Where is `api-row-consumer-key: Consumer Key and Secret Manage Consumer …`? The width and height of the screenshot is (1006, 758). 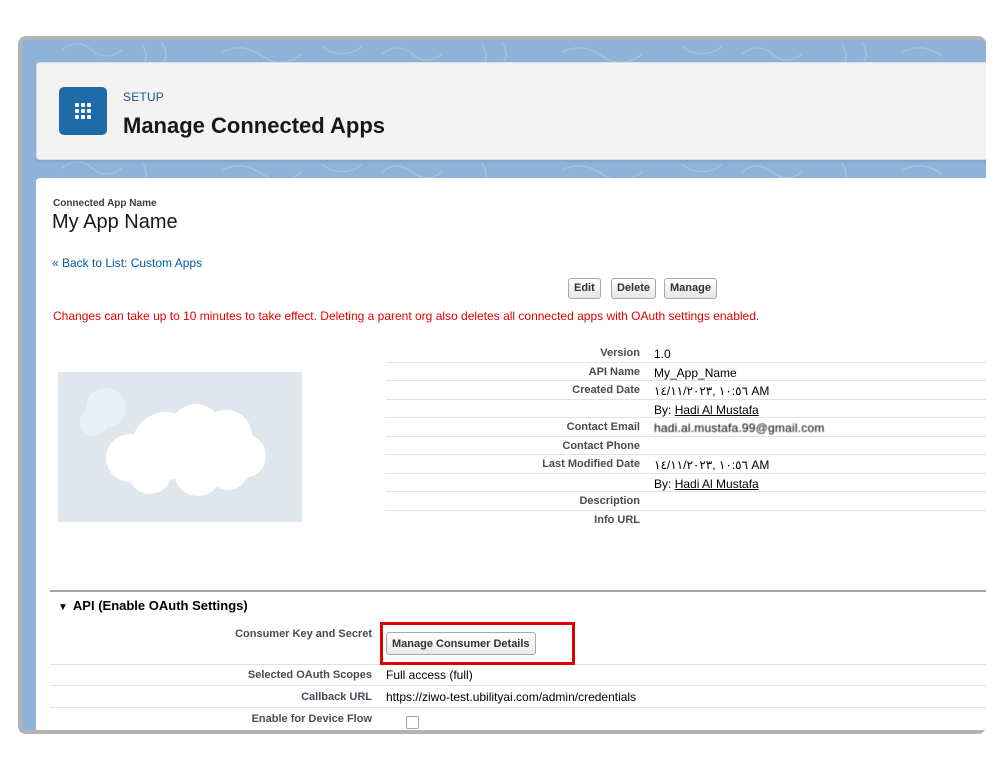
api-row-consumer-key: Consumer Key and Secret Manage Consumer … is located at coordinates (518, 643).